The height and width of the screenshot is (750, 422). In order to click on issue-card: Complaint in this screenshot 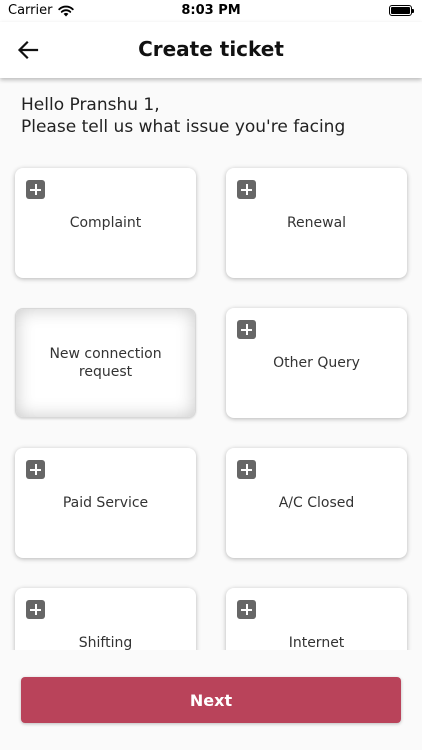, I will do `click(105, 223)`.